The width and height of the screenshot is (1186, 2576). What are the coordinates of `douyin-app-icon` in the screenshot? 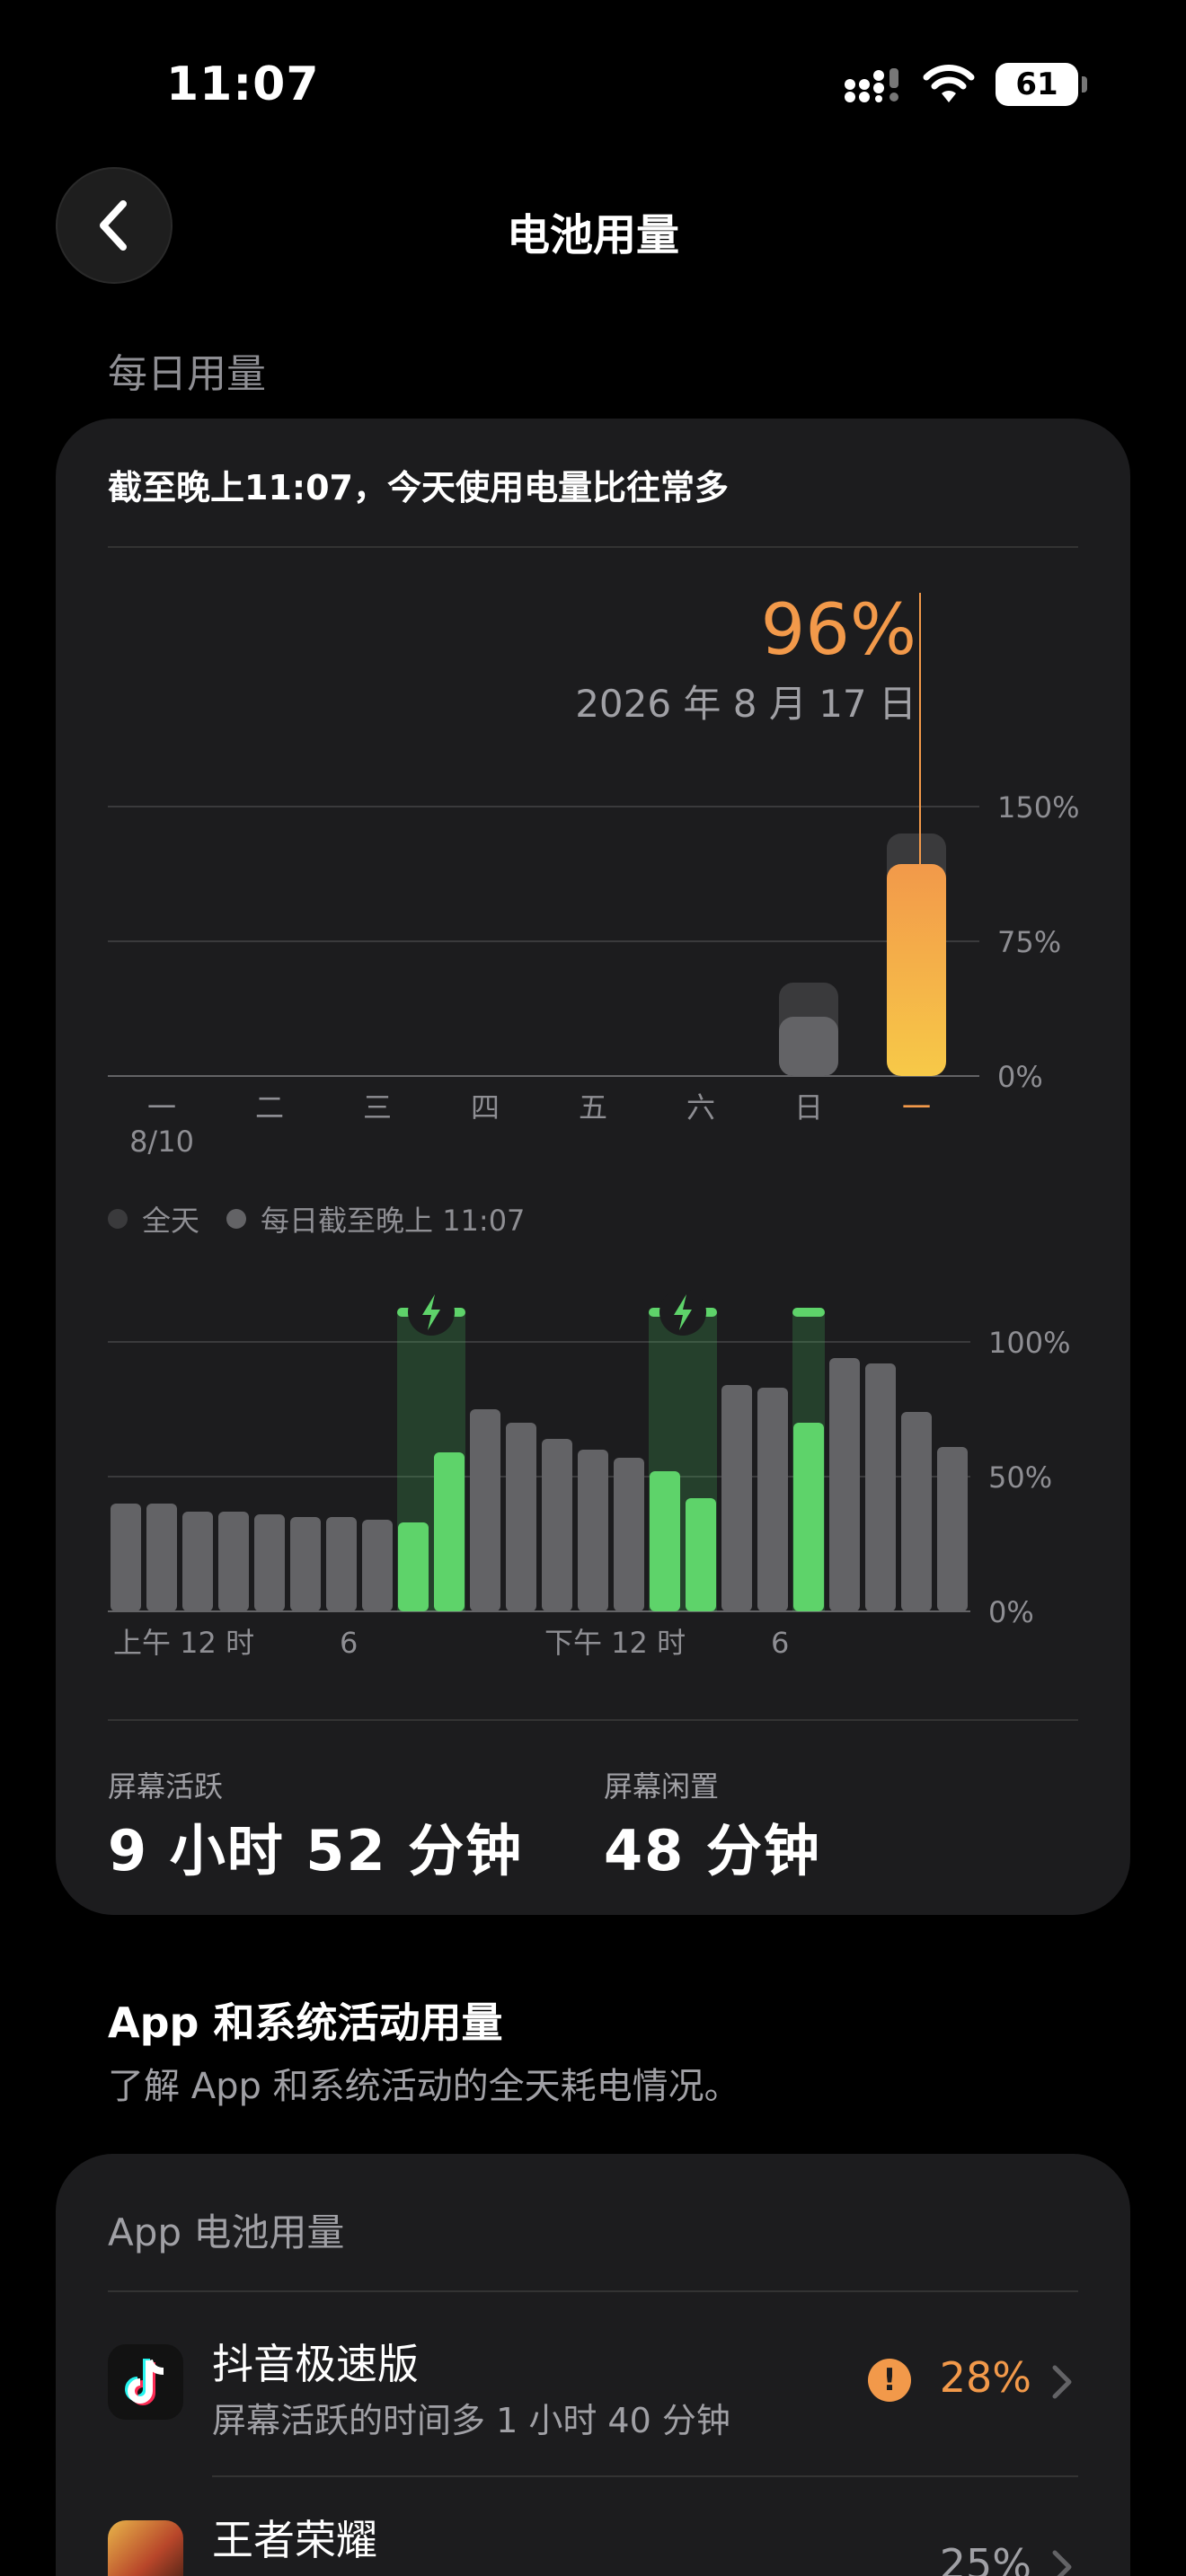 It's located at (145, 2382).